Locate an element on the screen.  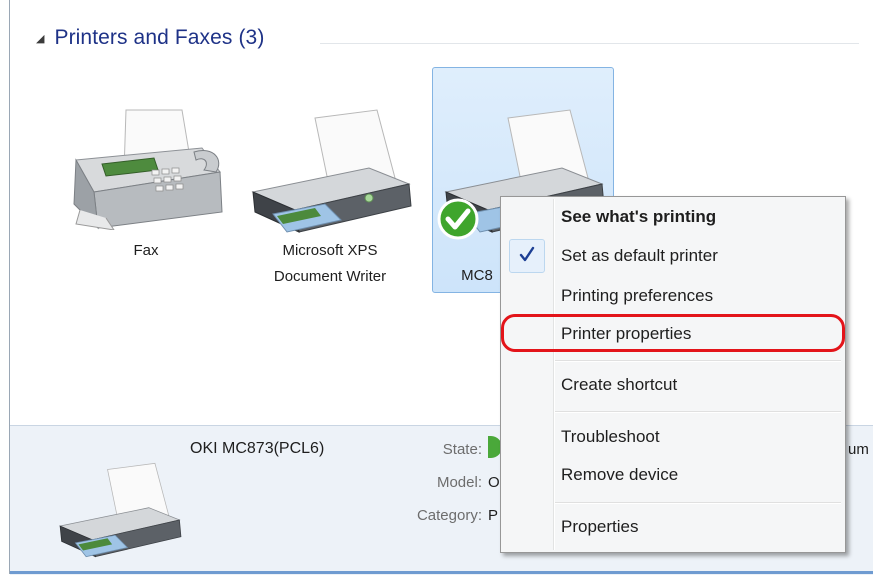
state-label: State: is located at coordinates (462, 449).